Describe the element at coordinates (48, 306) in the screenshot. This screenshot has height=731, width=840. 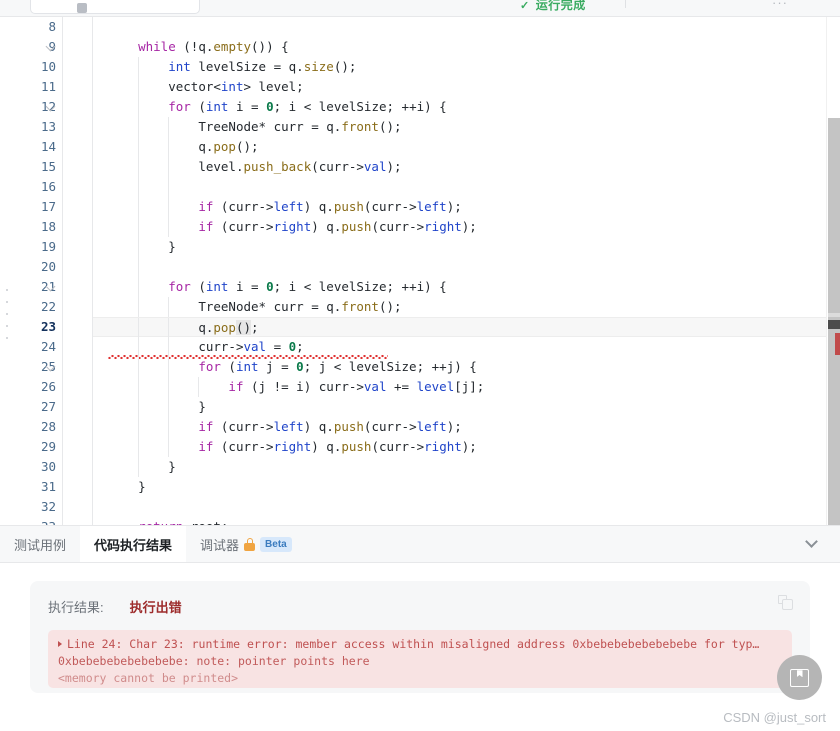
I see `line-number: 22` at that location.